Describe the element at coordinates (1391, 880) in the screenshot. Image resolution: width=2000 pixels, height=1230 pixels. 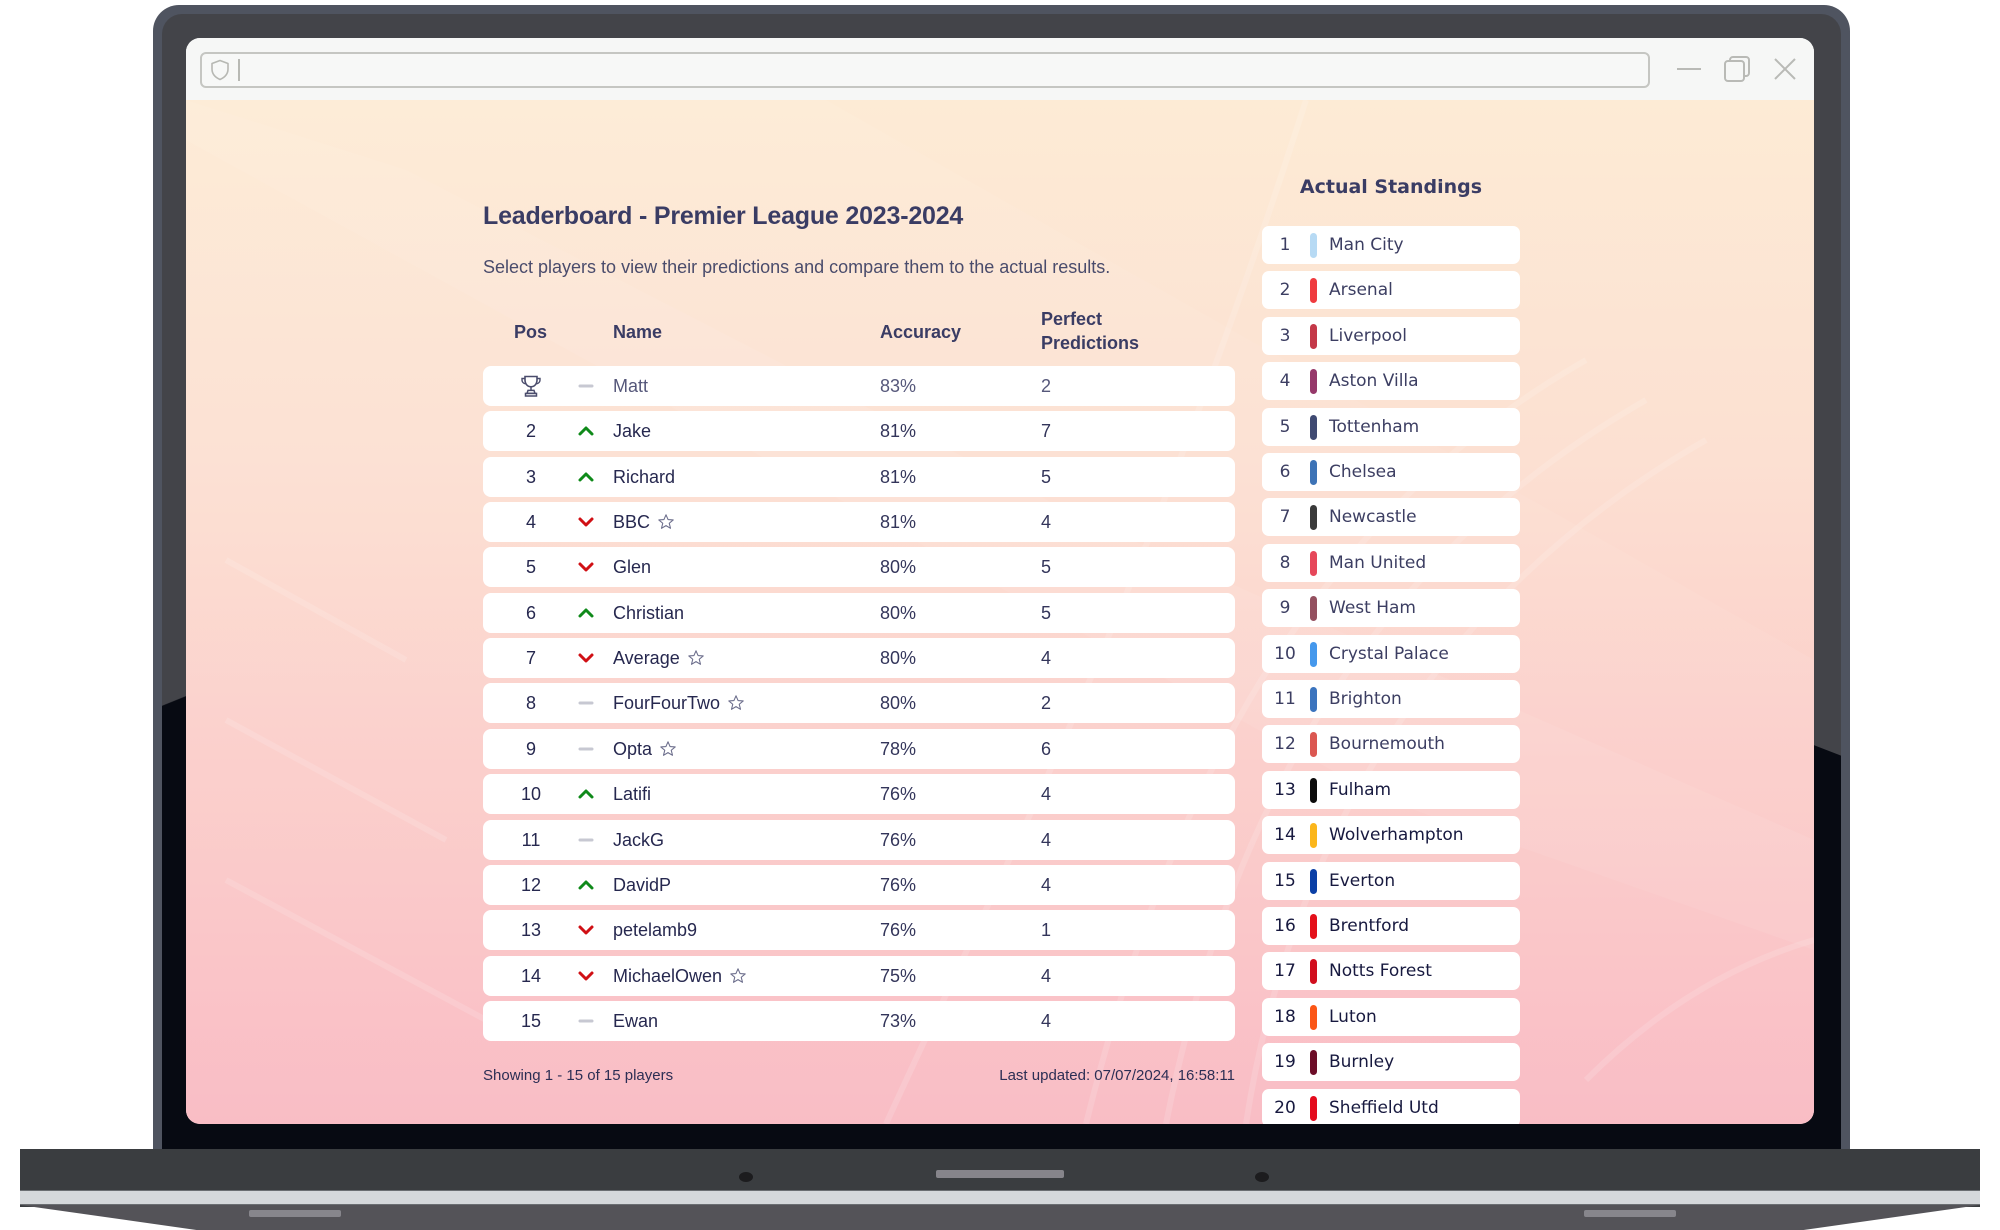
I see `standings-row: 15 Everton` at that location.